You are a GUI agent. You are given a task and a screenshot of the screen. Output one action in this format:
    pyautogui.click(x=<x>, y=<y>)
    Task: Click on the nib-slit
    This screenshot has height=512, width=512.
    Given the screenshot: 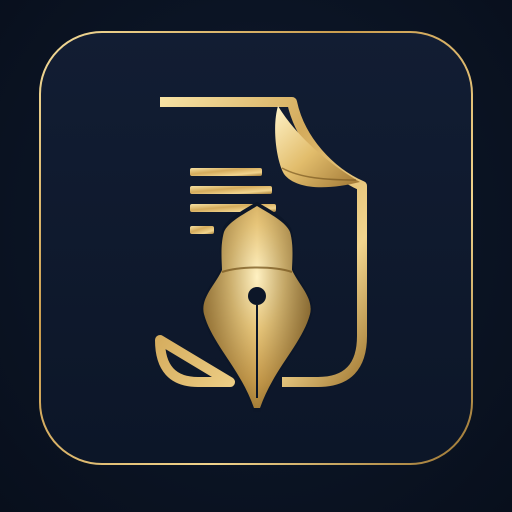 What is the action you would take?
    pyautogui.click(x=257, y=351)
    